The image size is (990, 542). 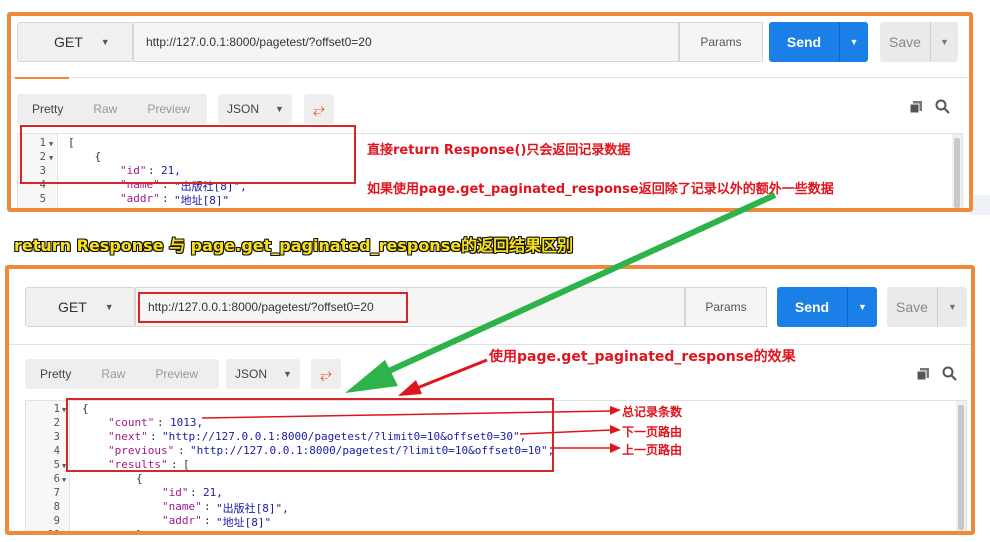 What do you see at coordinates (652, 412) in the screenshot?
I see `note-count: 总记录条数` at bounding box center [652, 412].